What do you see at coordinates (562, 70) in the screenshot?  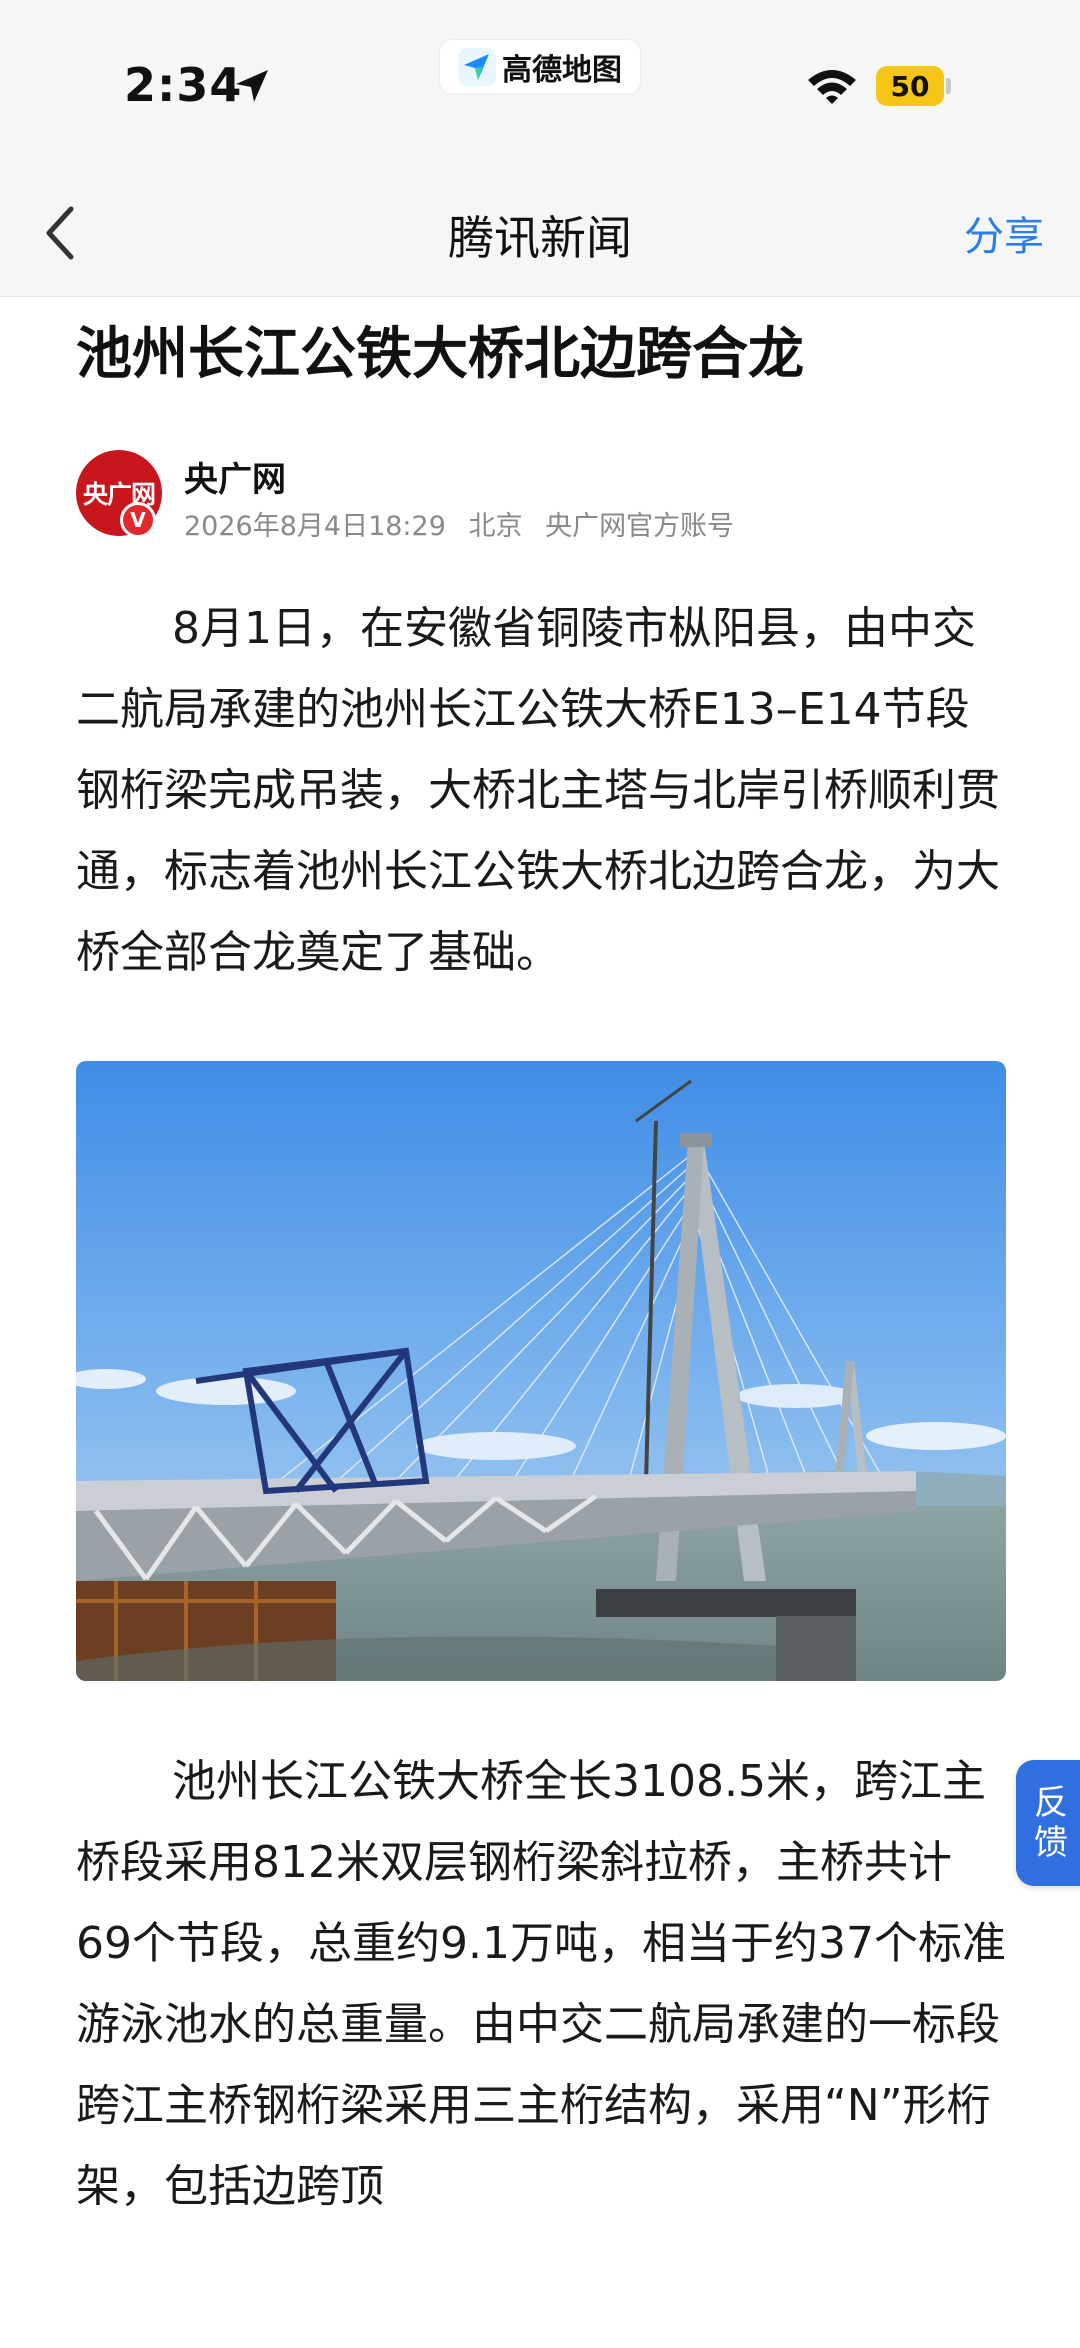 I see `app-name: 高德地图` at bounding box center [562, 70].